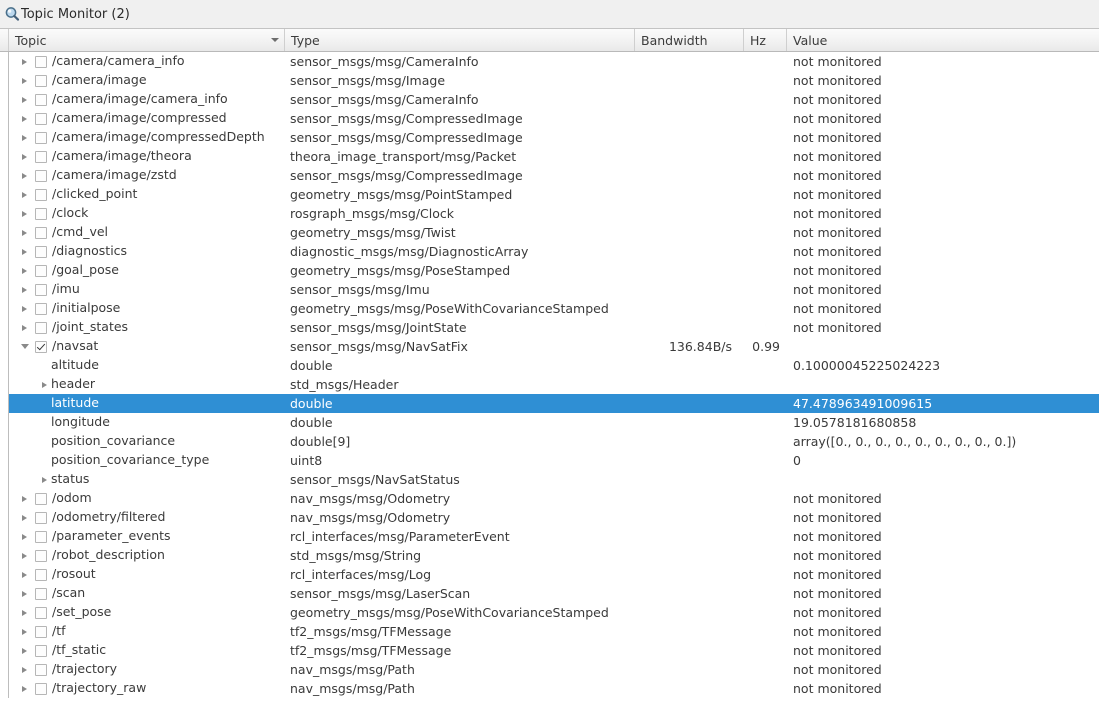 Image resolution: width=1099 pixels, height=720 pixels. I want to click on cell-topic: /camera/camera_info, so click(147, 61).